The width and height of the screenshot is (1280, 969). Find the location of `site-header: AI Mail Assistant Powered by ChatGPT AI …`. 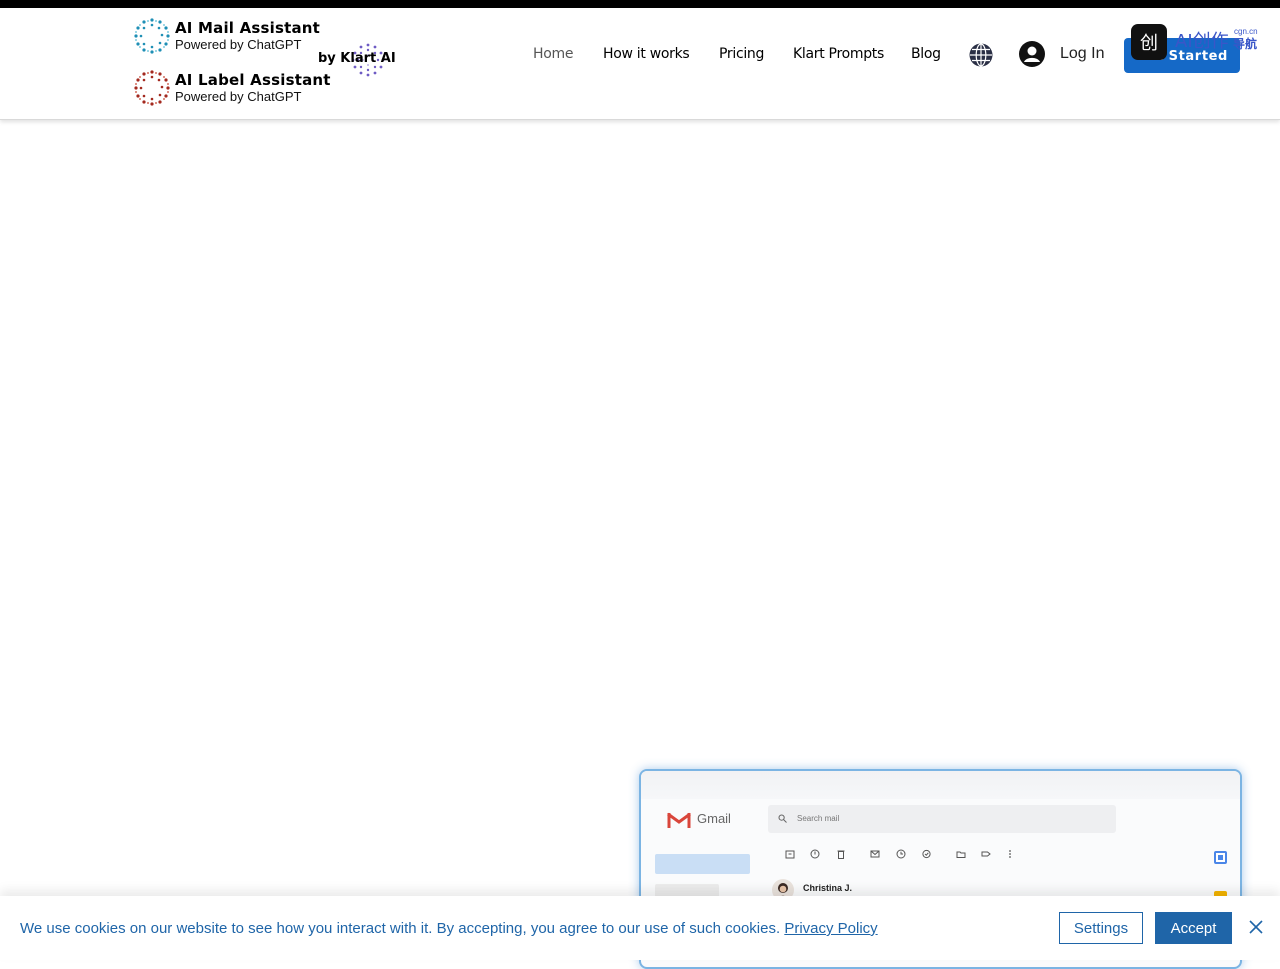

site-header: AI Mail Assistant Powered by ChatGPT AI … is located at coordinates (640, 64).